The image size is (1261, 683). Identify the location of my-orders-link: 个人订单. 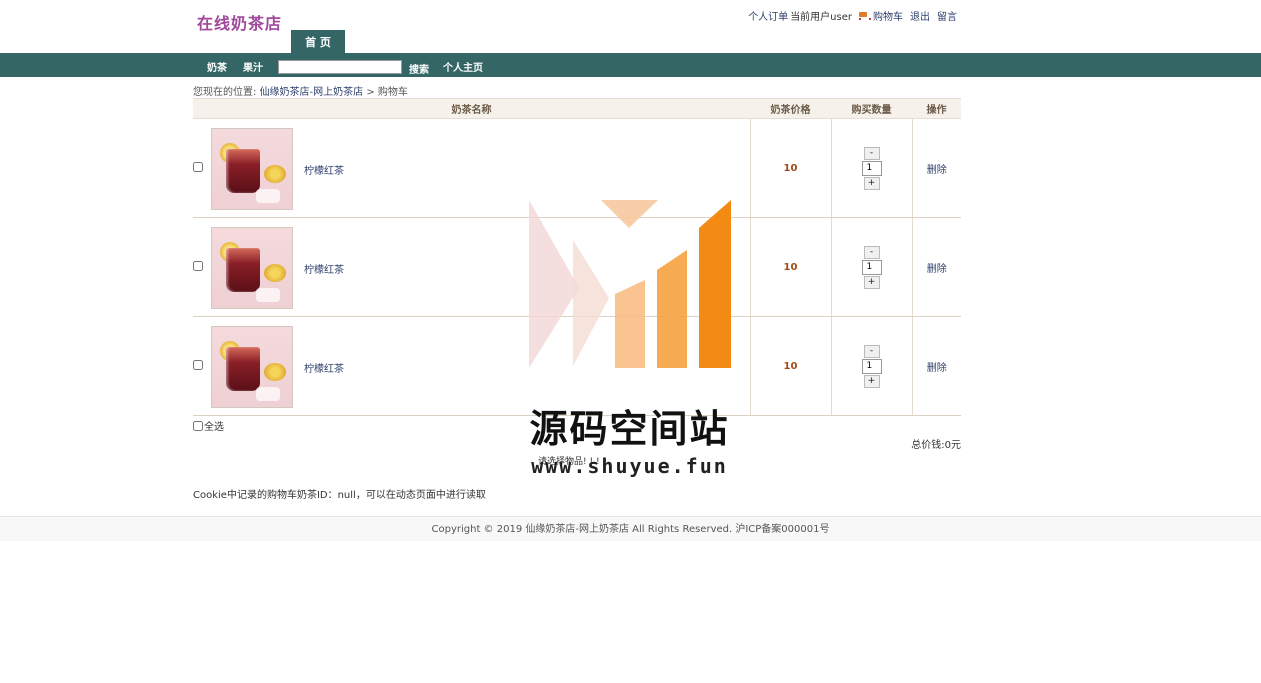
(768, 15).